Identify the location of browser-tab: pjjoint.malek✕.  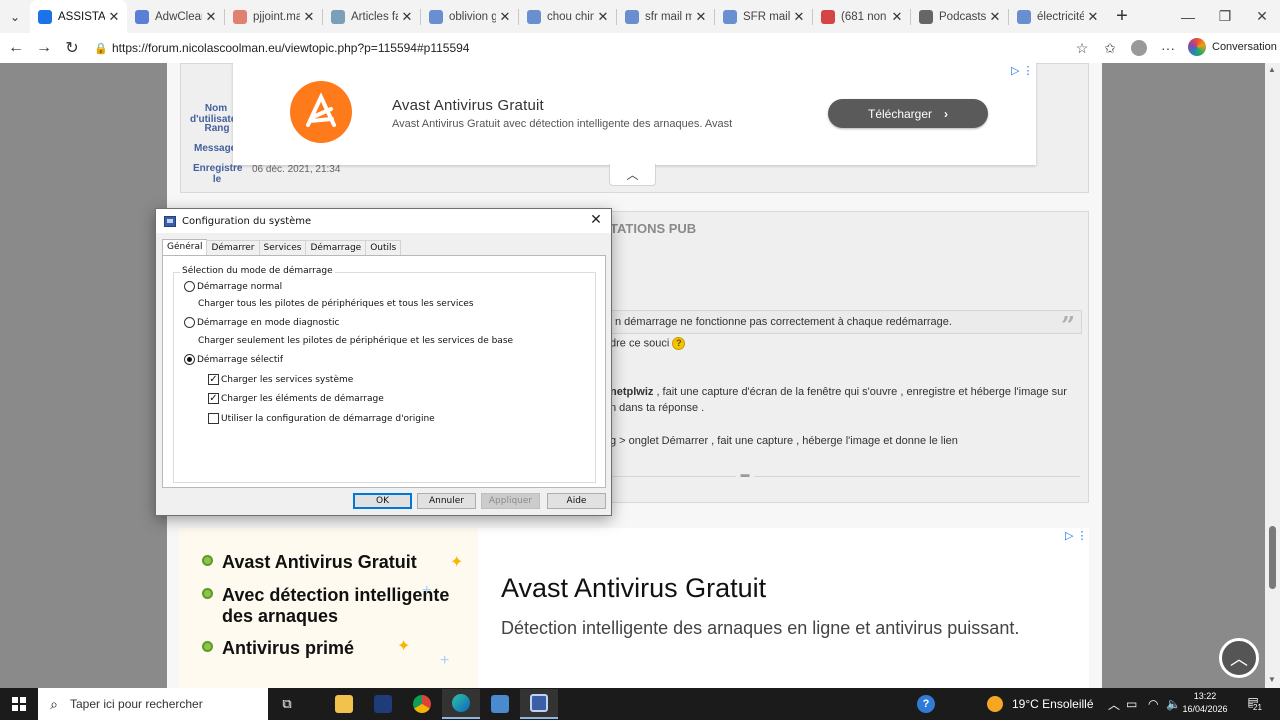
(273, 16).